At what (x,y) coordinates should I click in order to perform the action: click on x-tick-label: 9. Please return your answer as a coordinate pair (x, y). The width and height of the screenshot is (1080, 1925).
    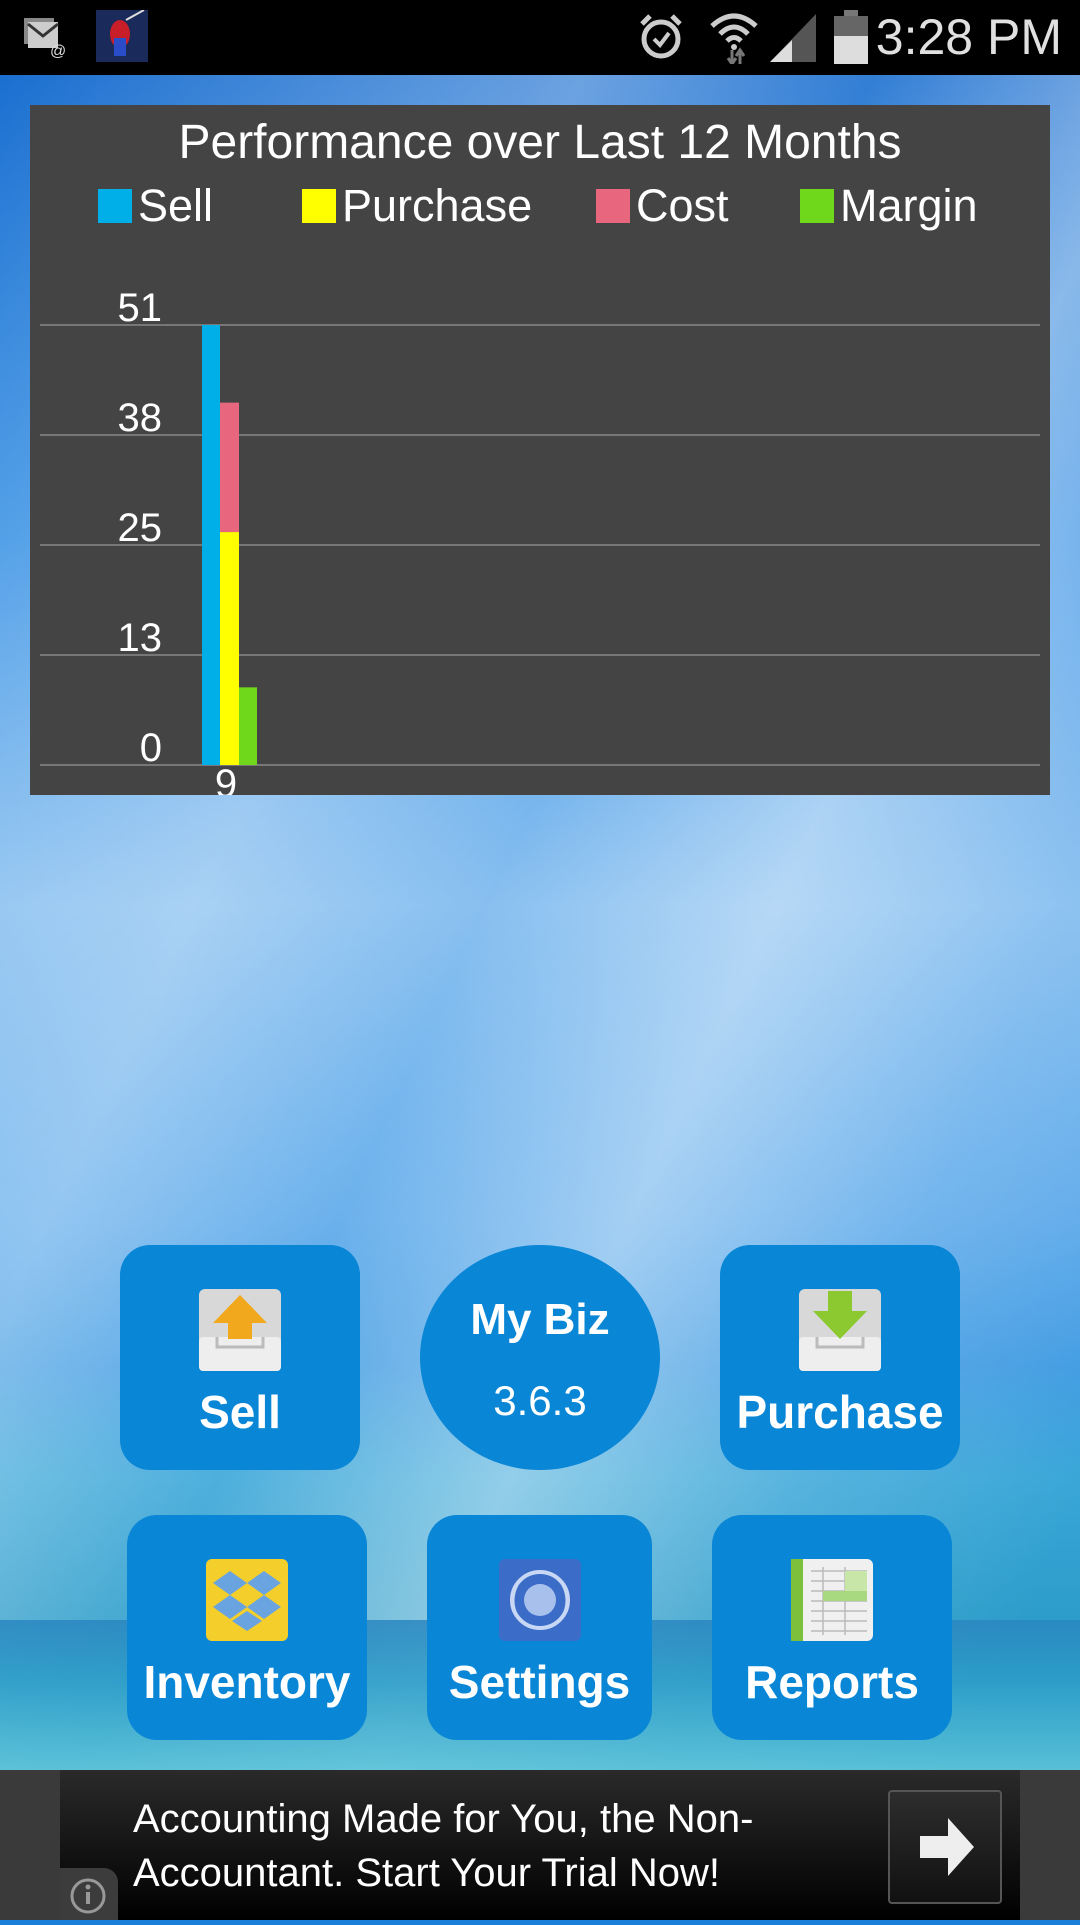
    Looking at the image, I should click on (226, 778).